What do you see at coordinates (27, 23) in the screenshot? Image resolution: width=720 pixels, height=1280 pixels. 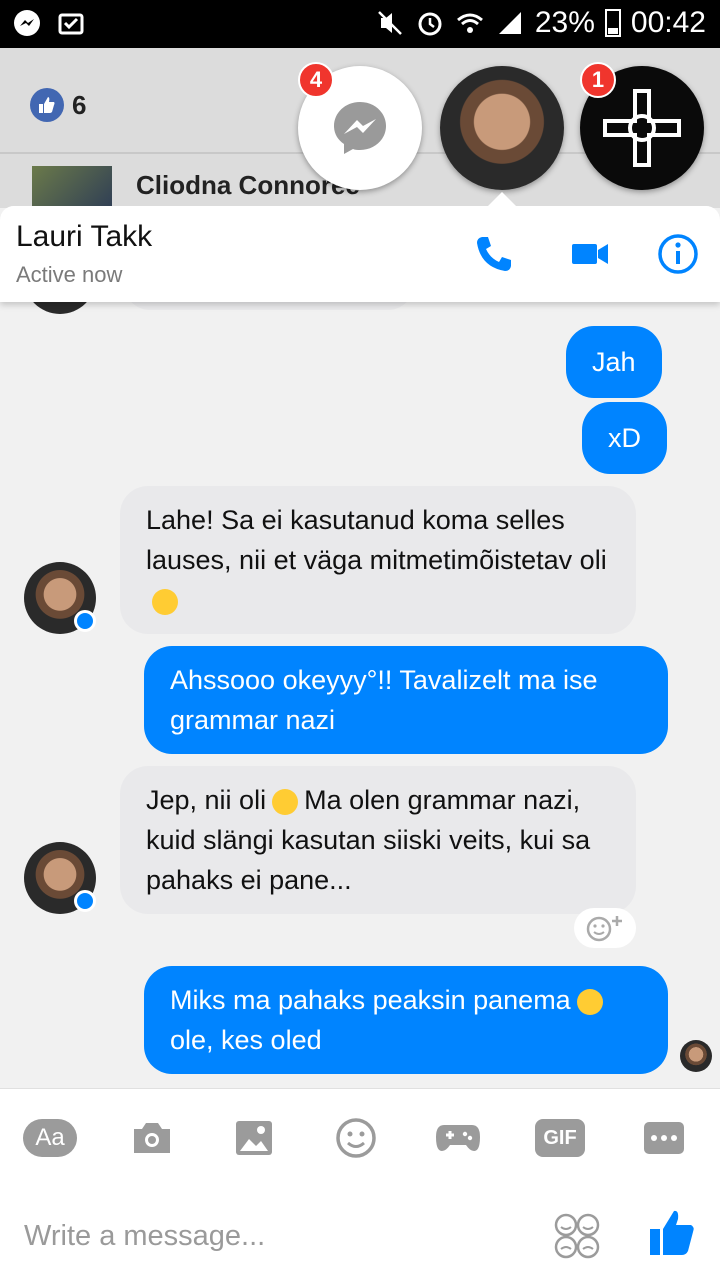 I see `messenger-notification-icon` at bounding box center [27, 23].